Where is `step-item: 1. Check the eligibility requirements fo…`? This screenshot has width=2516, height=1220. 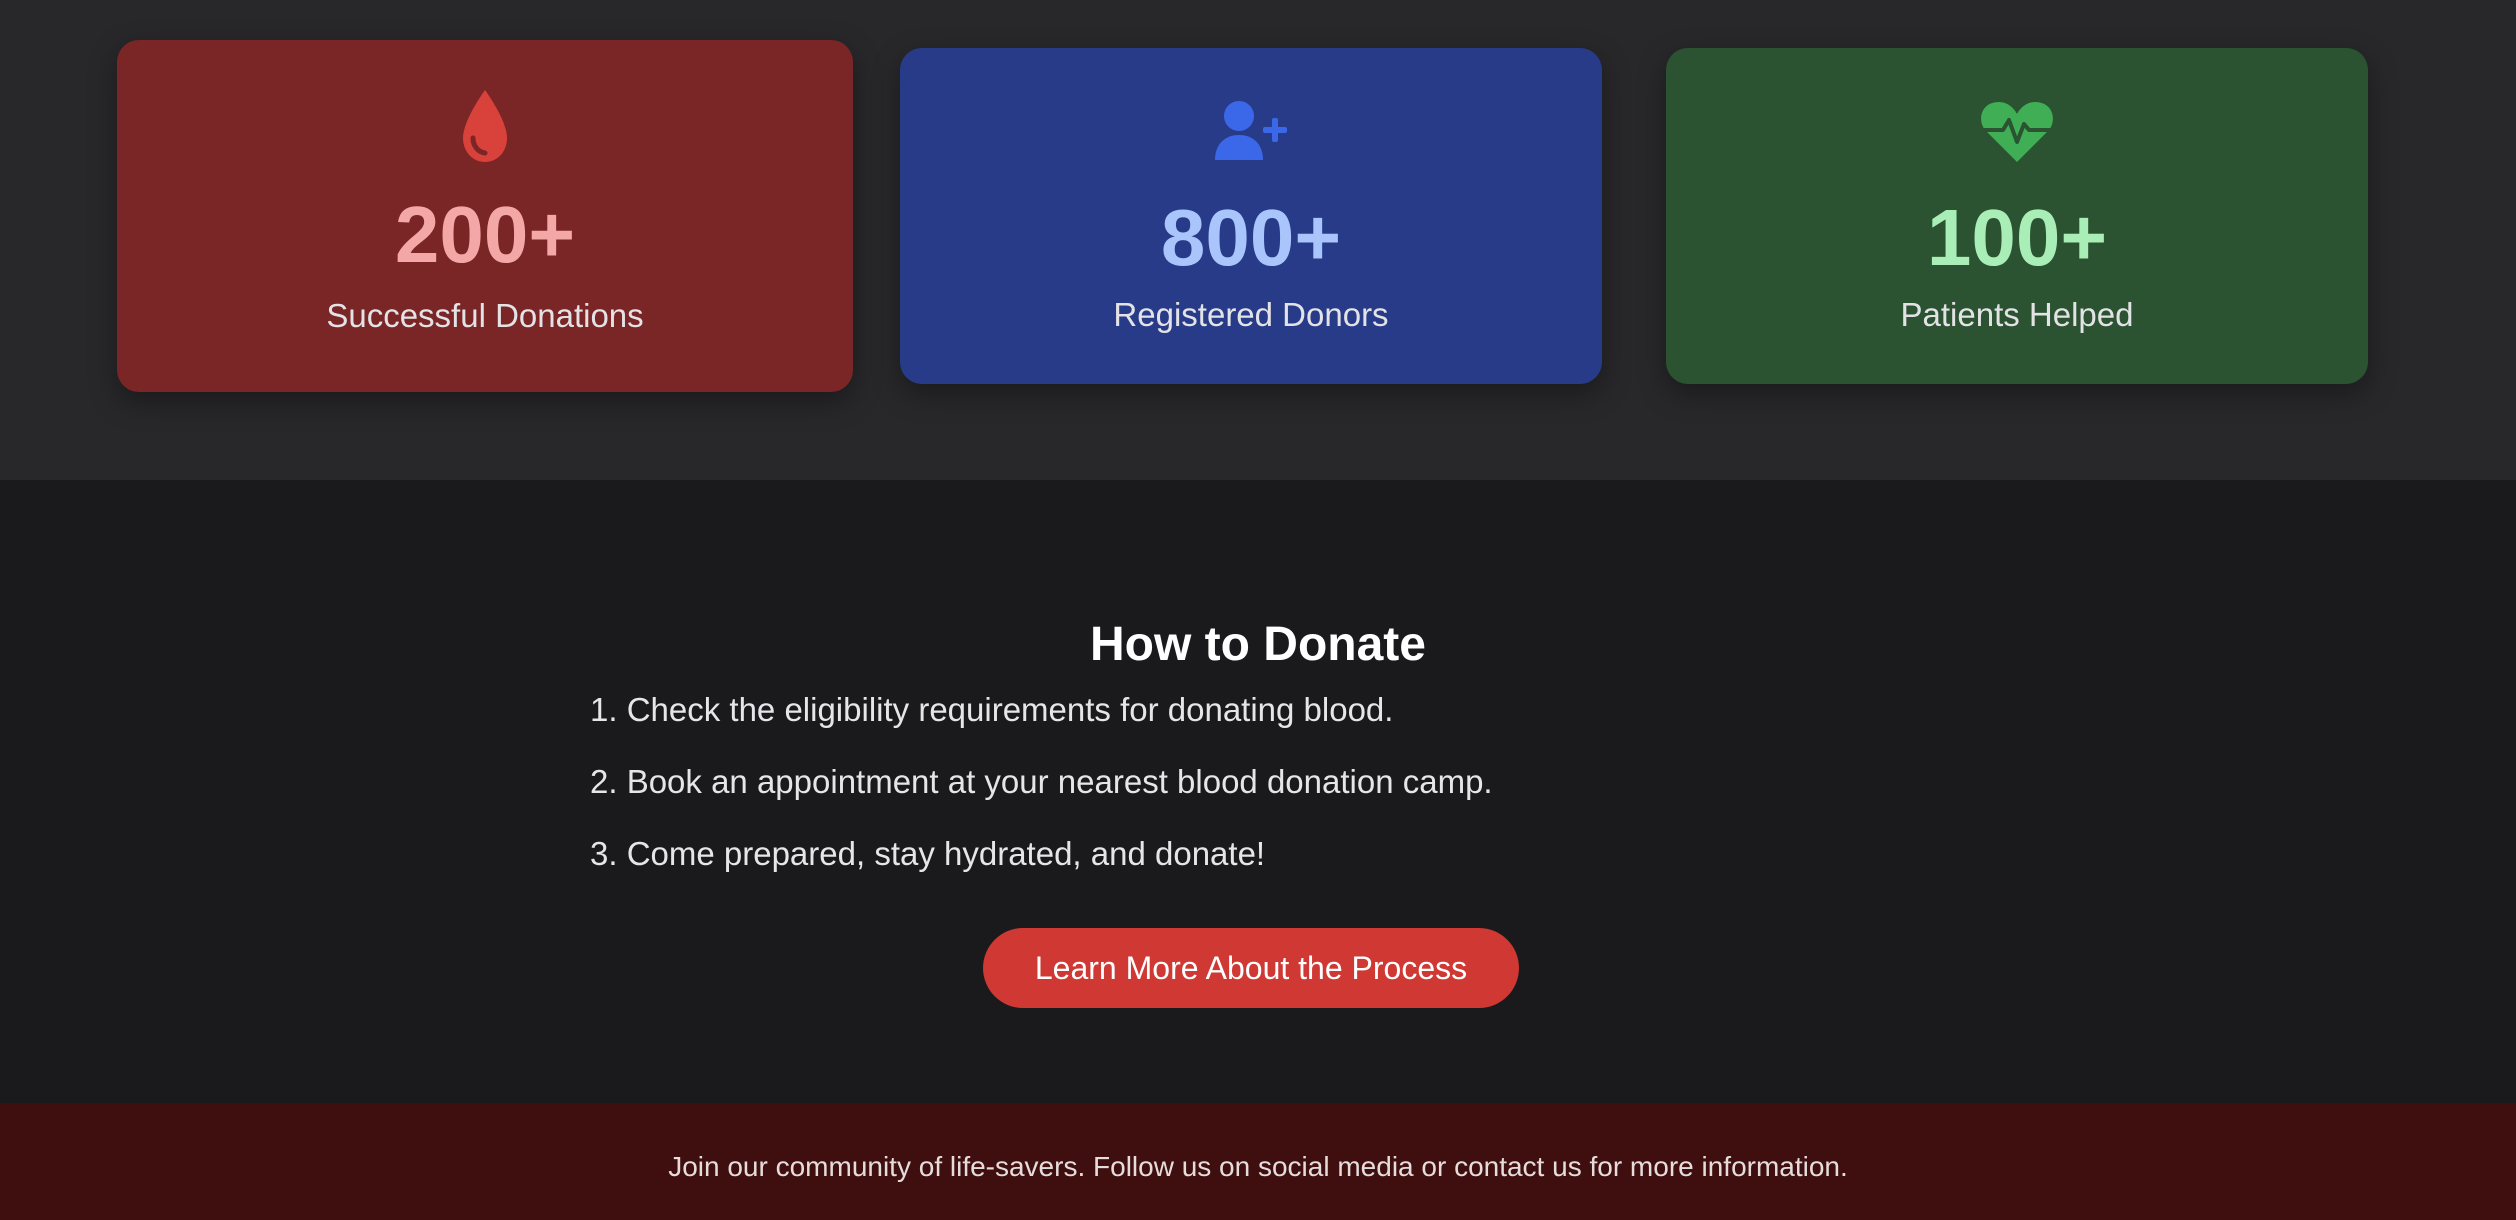 step-item: 1. Check the eligibility requirements fo… is located at coordinates (992, 709).